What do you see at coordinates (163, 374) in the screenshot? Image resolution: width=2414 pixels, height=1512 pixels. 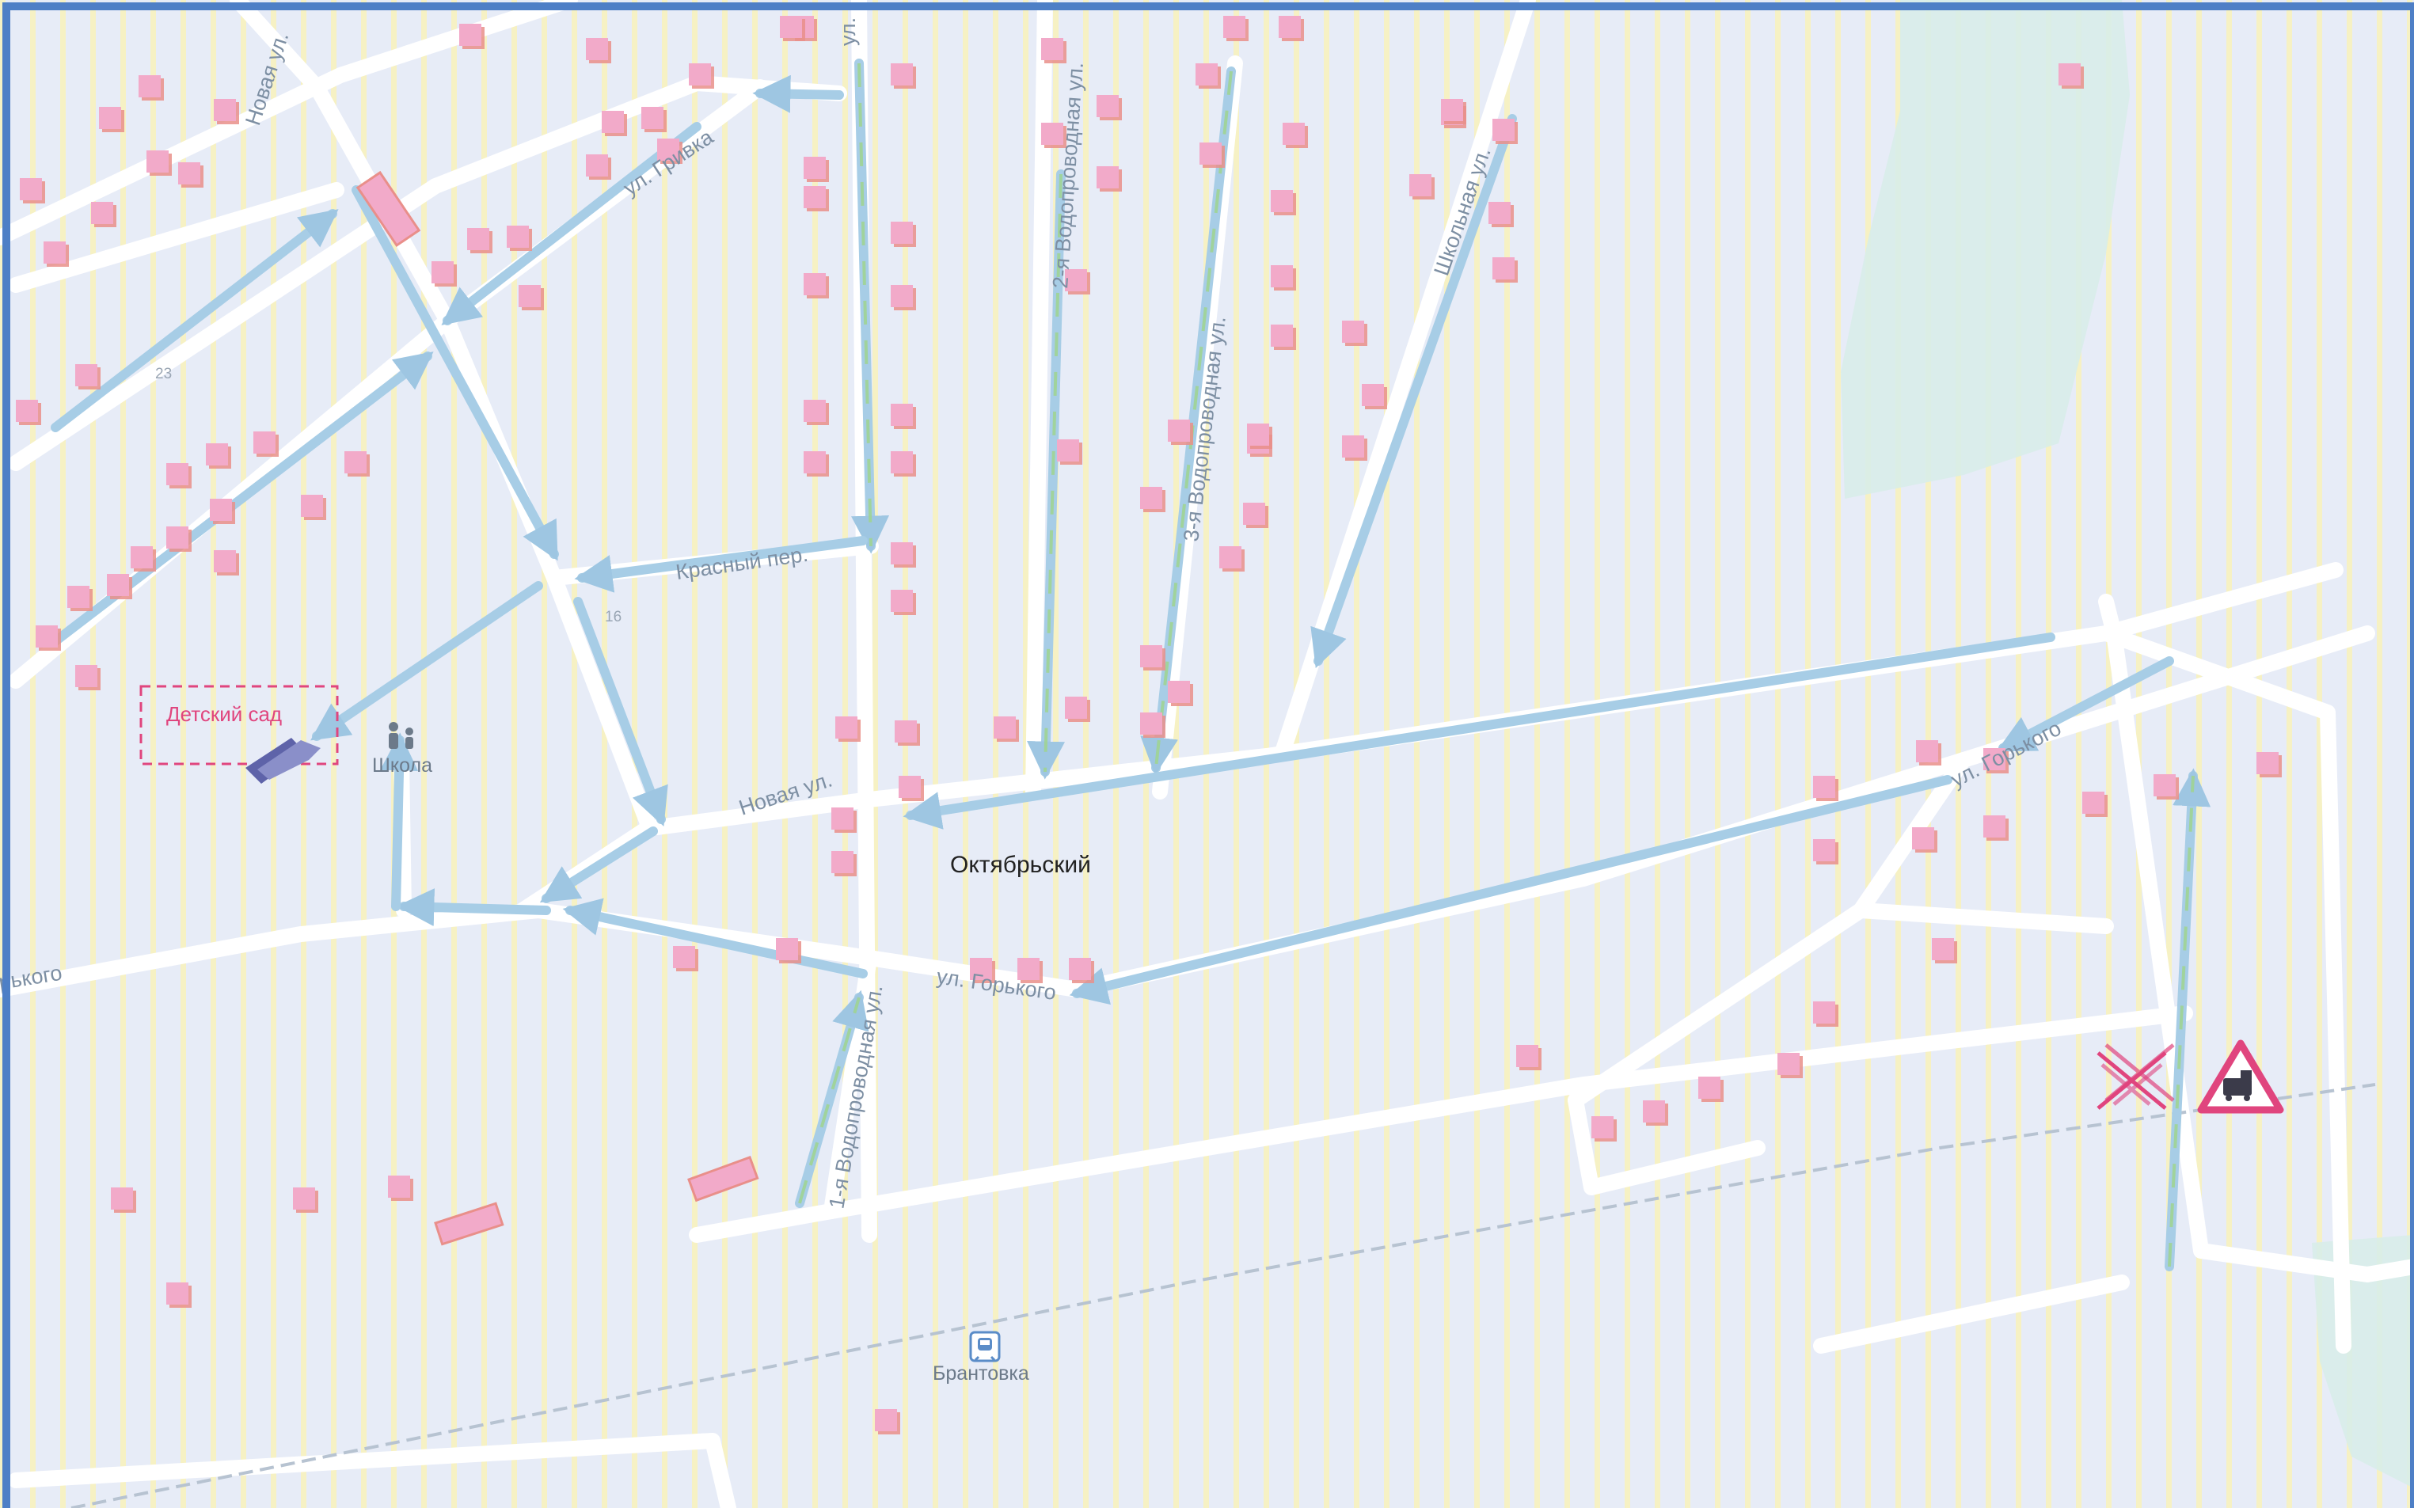 I see `house-number: 23` at bounding box center [163, 374].